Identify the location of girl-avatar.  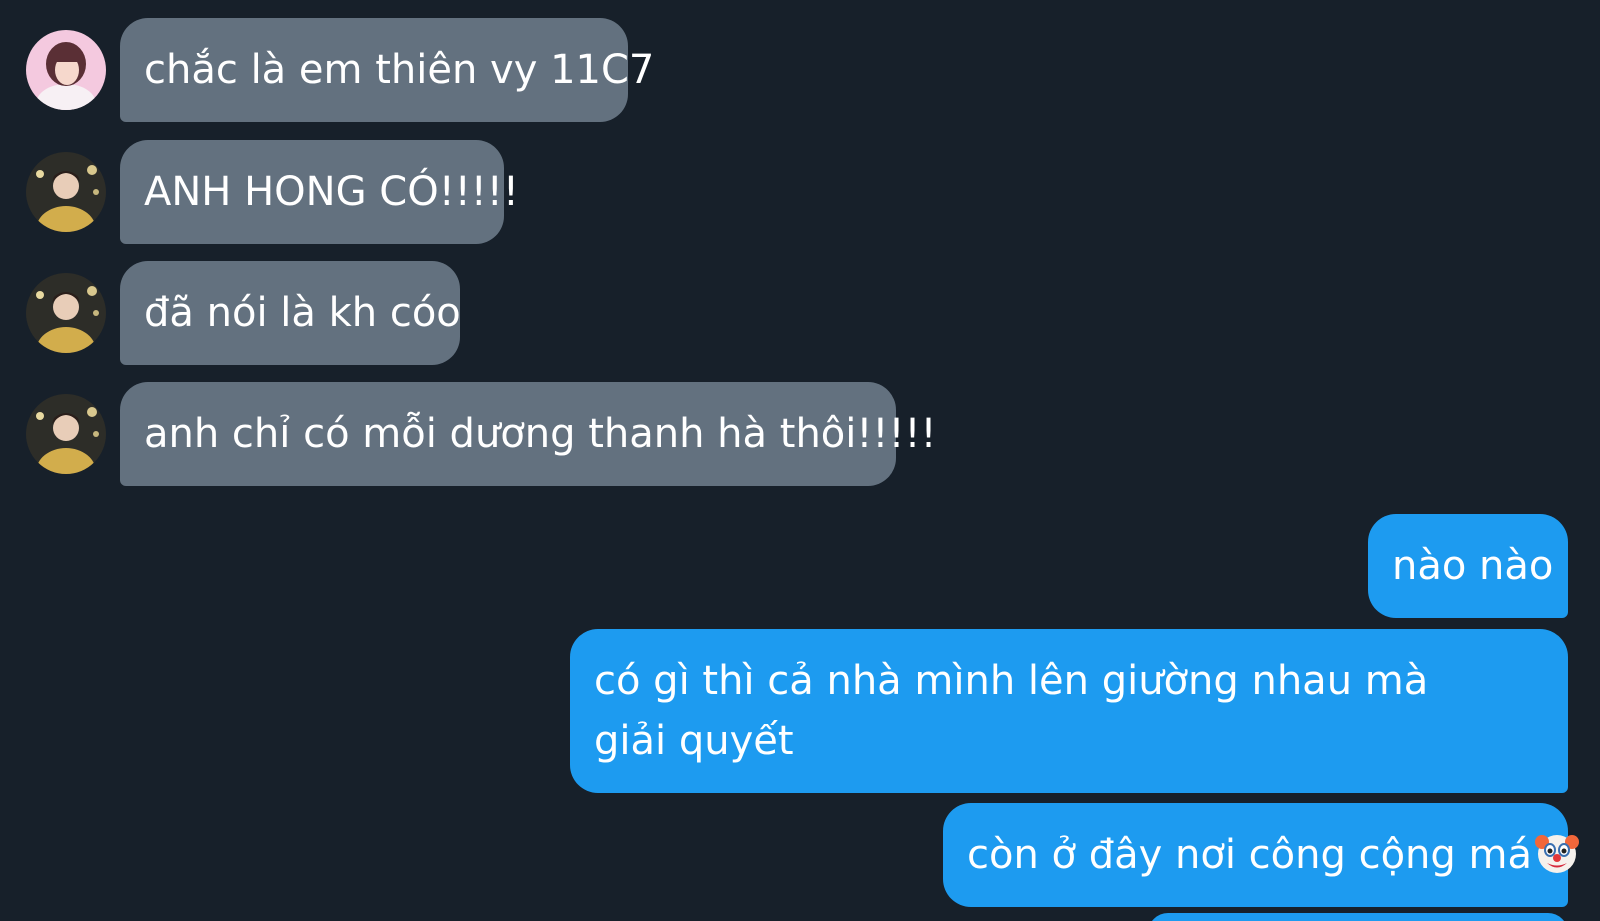
(66, 70).